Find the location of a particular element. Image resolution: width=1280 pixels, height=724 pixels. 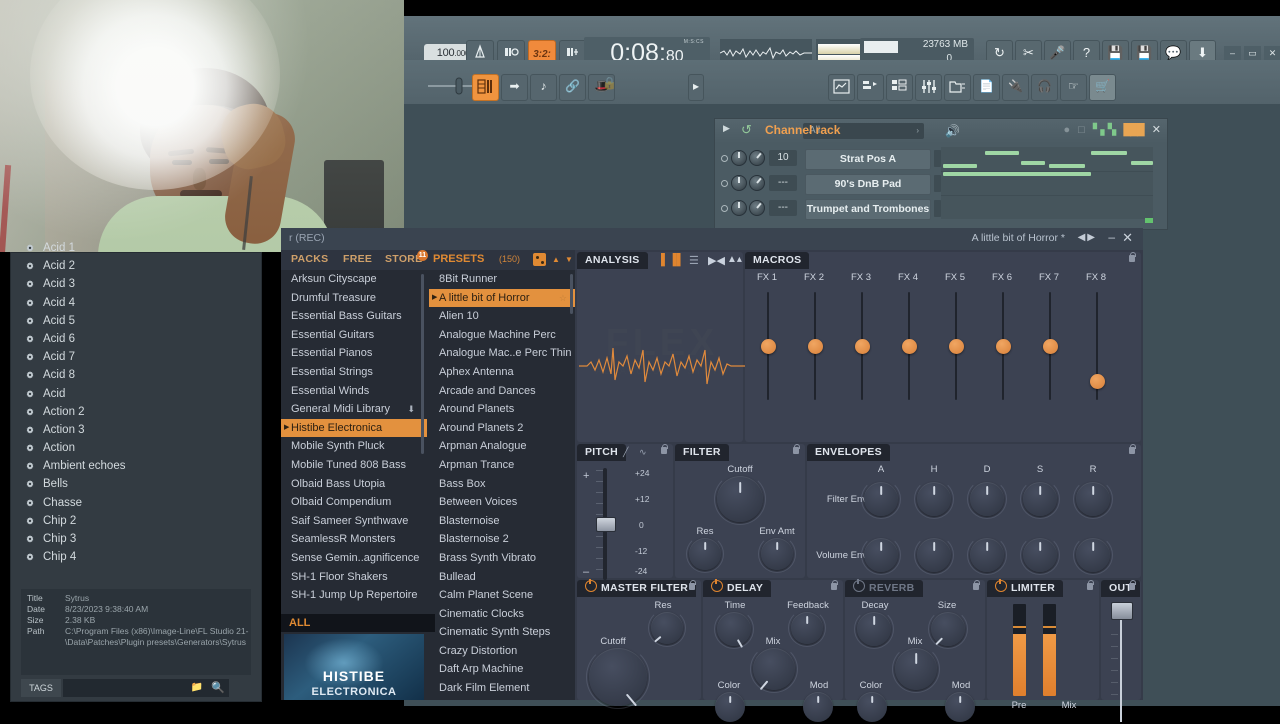

detached-icon: □ is located at coordinates (1081, 130).